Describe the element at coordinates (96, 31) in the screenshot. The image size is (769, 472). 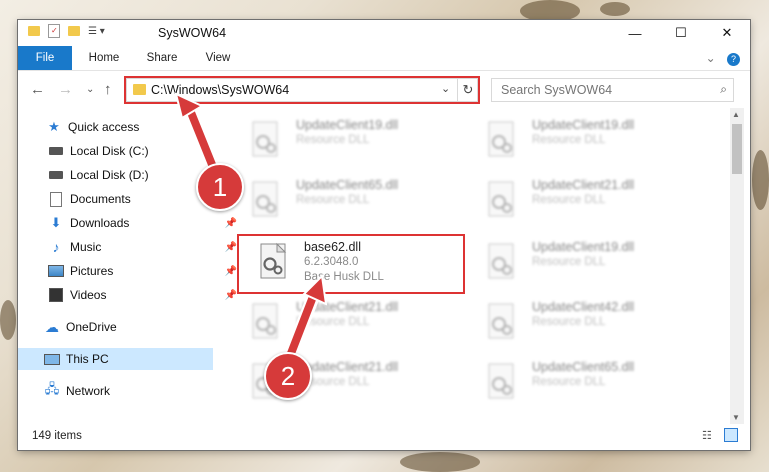
I see `customize-toolbar-icon: ☰ ▾` at that location.